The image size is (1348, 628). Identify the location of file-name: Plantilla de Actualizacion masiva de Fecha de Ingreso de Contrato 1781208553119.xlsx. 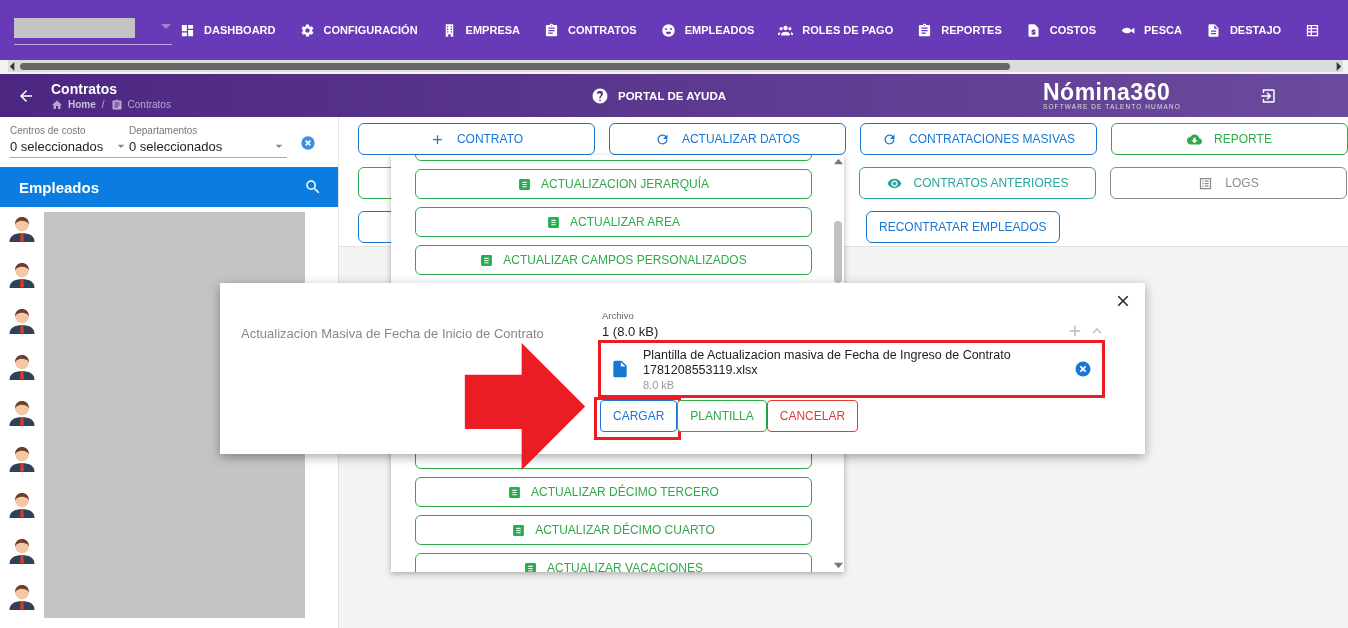
(827, 362).